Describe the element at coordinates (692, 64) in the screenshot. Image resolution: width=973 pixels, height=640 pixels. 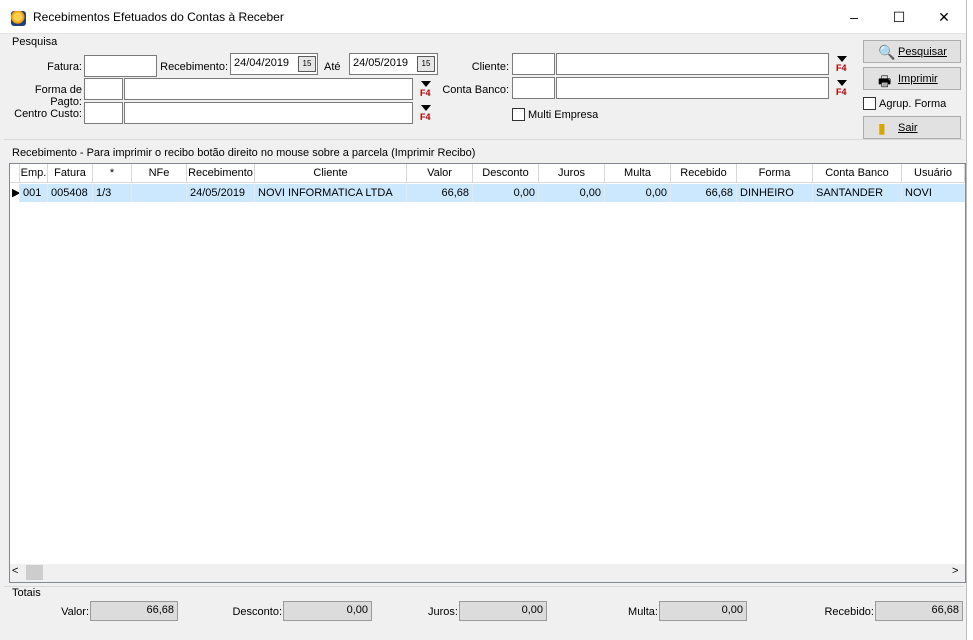
I see `cliente-name-input` at that location.